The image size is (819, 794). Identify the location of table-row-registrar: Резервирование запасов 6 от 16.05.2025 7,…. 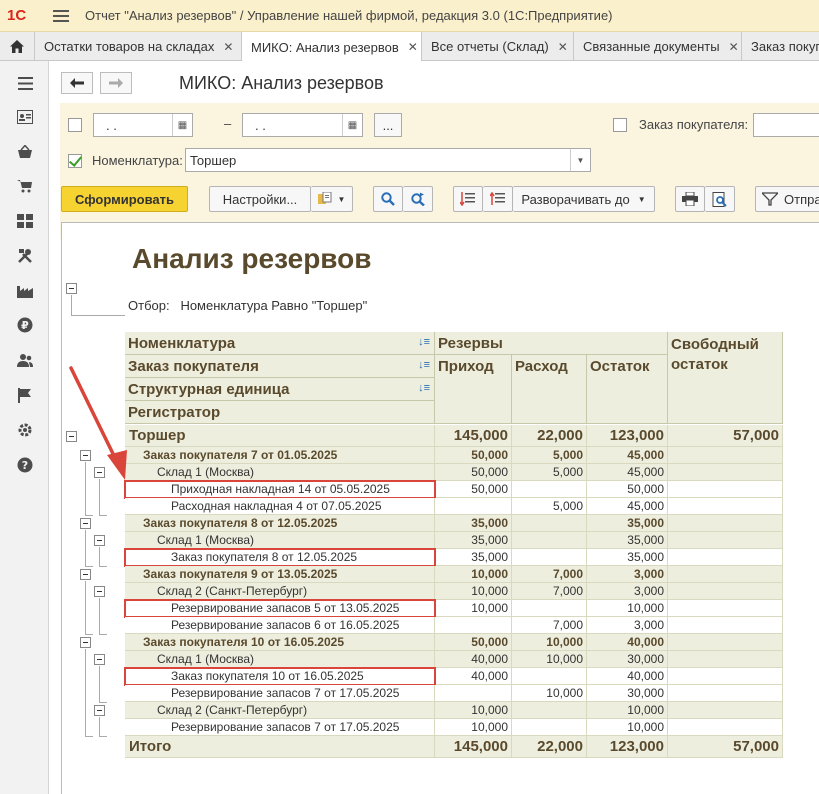
(454, 625).